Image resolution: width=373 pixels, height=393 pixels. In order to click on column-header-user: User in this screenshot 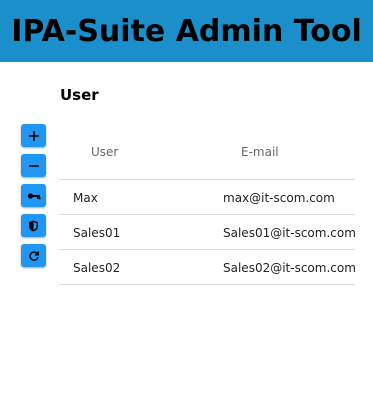, I will do `click(104, 152)`.